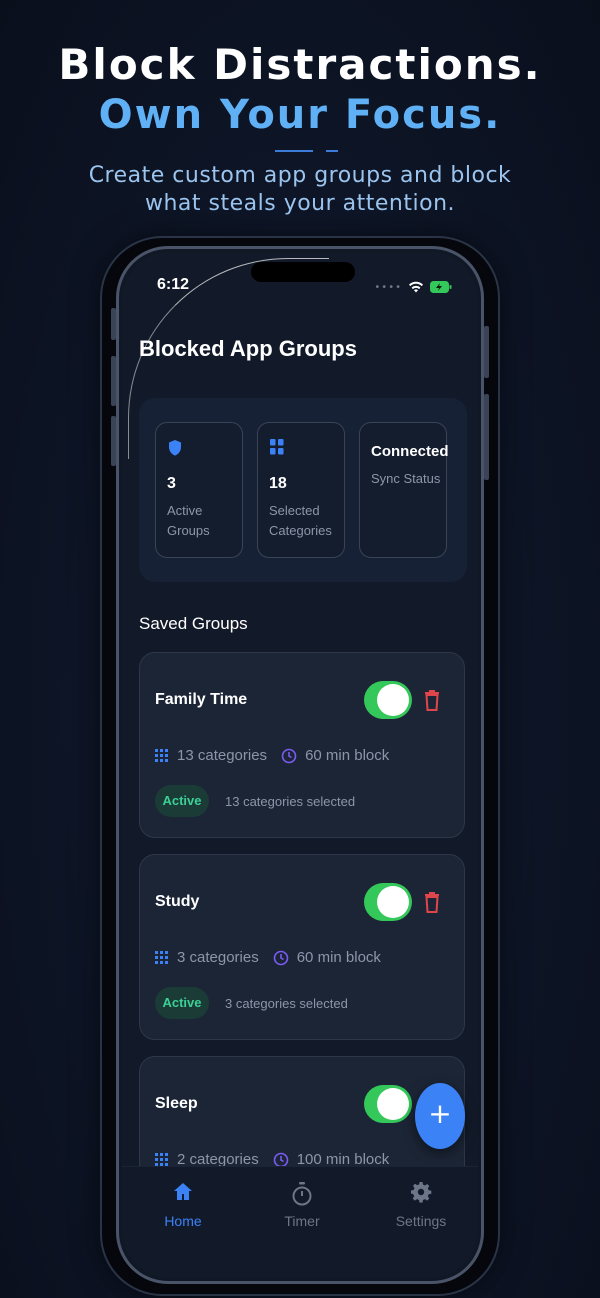  I want to click on page-title: Blocked App Groups, so click(248, 348).